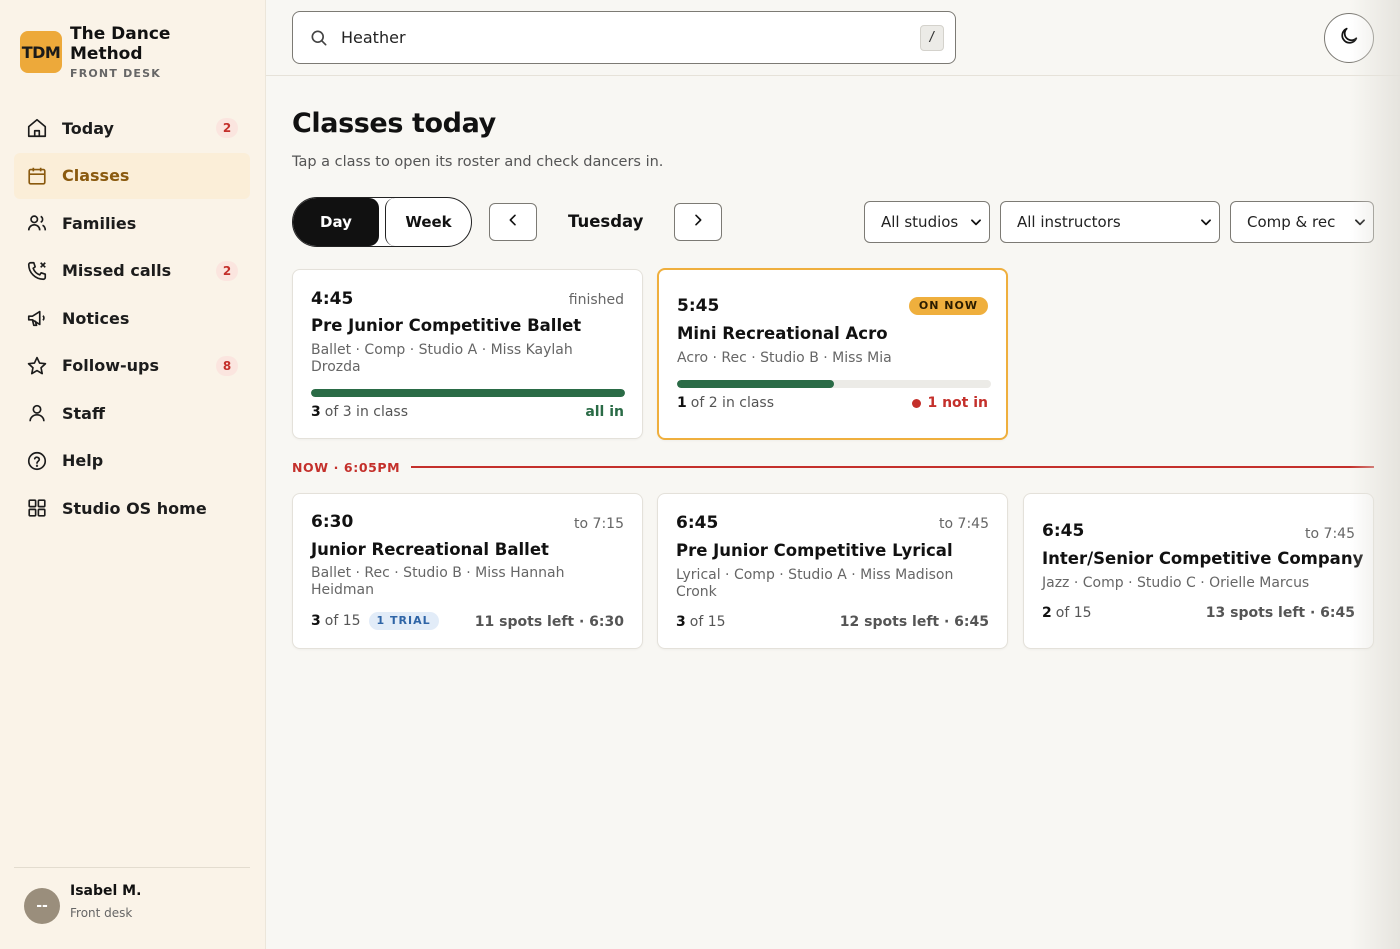 The height and width of the screenshot is (949, 1400). Describe the element at coordinates (814, 550) in the screenshot. I see `class-name: Pre Junior Competitive Lyrical` at that location.